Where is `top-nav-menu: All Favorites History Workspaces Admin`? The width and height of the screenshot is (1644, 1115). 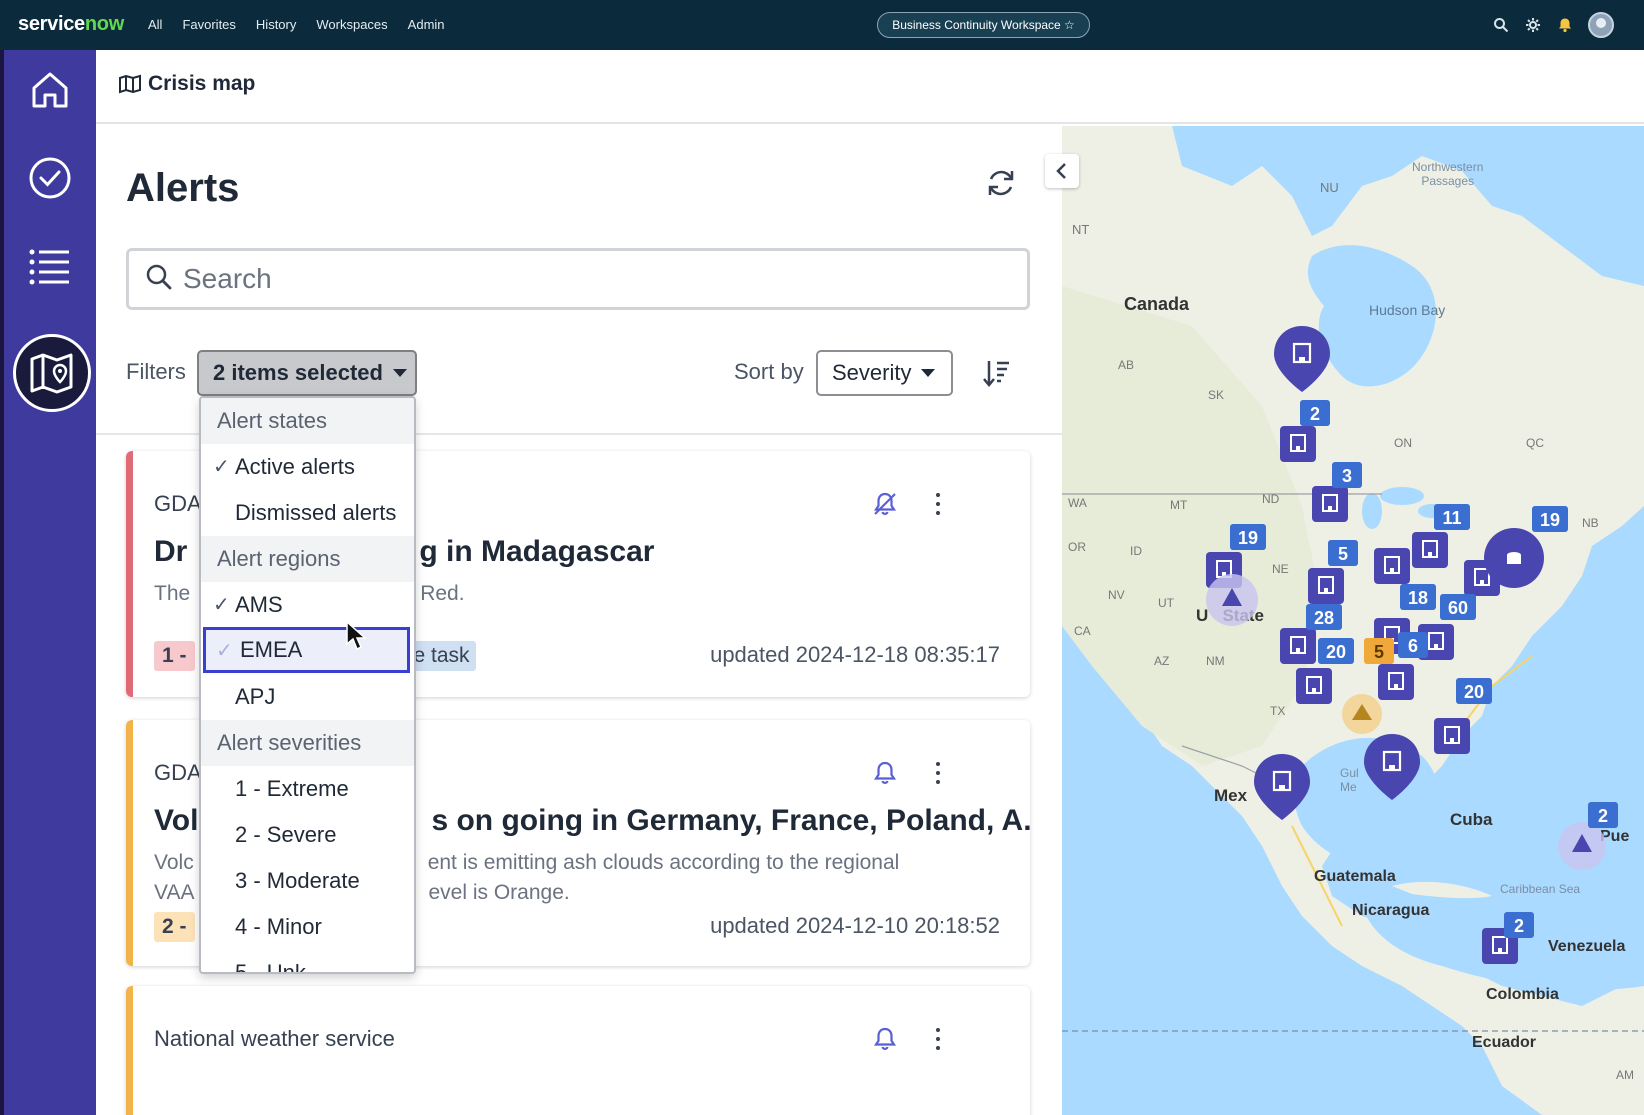 top-nav-menu: All Favorites History Workspaces Admin is located at coordinates (296, 24).